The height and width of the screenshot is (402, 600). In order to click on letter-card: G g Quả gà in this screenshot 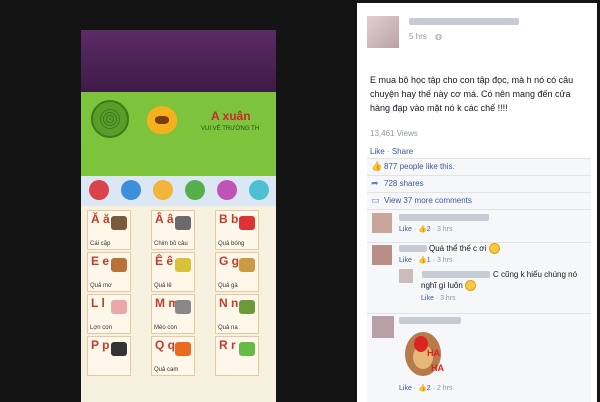, I will do `click(237, 272)`.